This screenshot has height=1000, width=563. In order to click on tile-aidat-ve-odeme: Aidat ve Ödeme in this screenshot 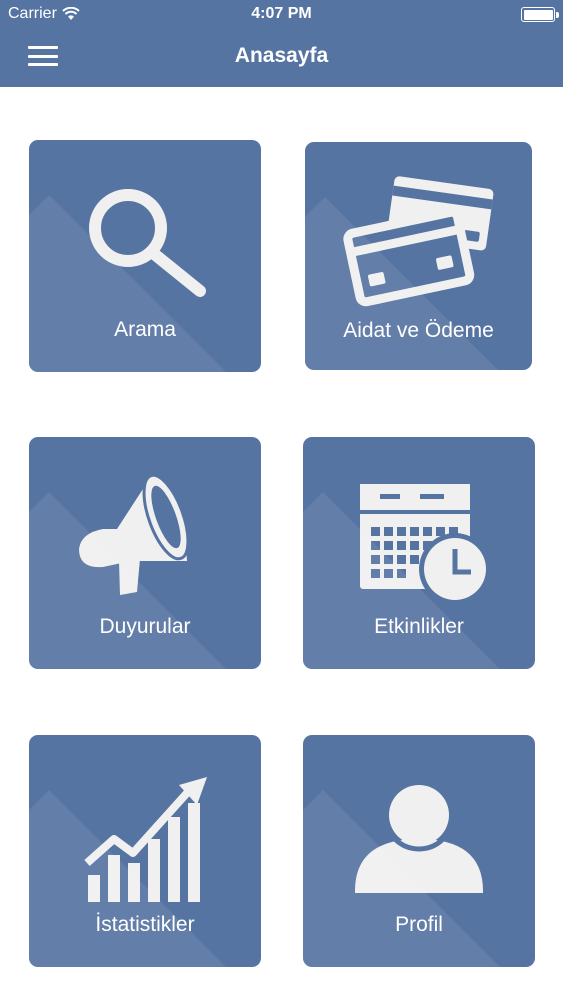, I will do `click(418, 256)`.